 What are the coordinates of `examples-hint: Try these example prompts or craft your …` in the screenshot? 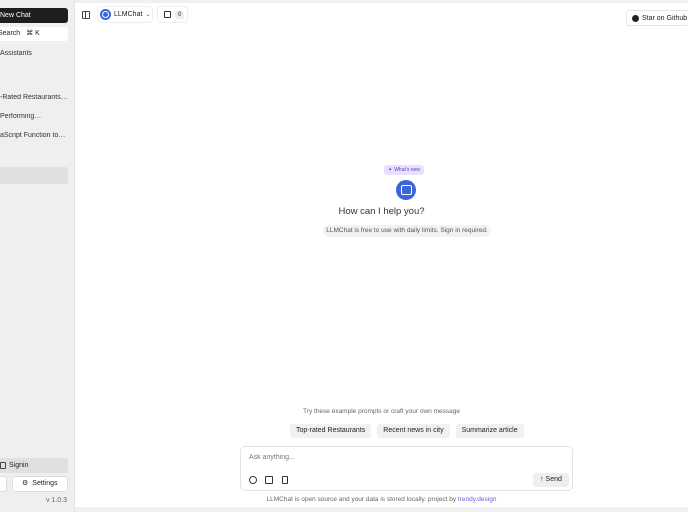 It's located at (381, 411).